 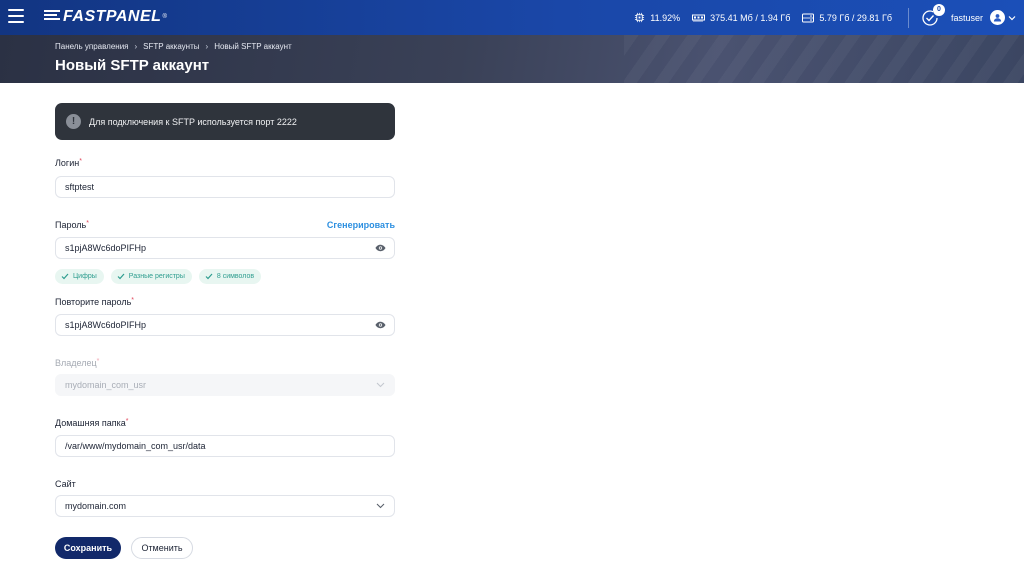 What do you see at coordinates (361, 225) in the screenshot?
I see `generate-password-link: Сгенерировать` at bounding box center [361, 225].